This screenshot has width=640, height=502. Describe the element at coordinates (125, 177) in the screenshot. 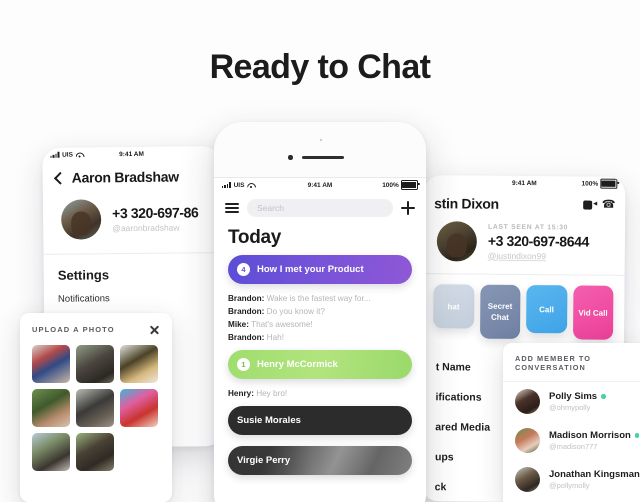

I see `left-contact-title: Aaron Bradshaw` at that location.